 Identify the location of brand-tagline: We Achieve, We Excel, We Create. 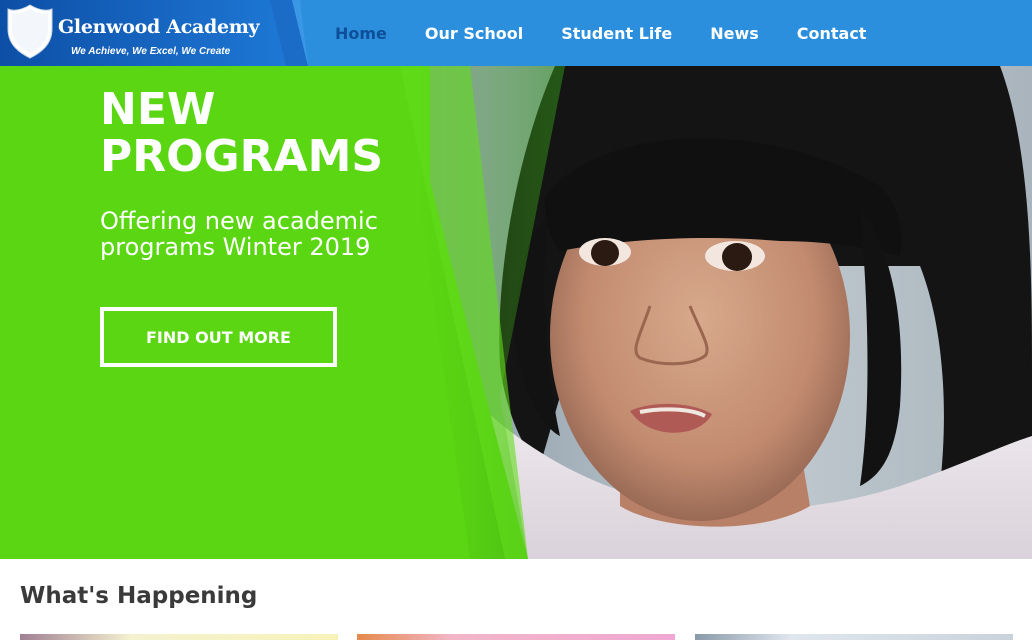
(151, 51).